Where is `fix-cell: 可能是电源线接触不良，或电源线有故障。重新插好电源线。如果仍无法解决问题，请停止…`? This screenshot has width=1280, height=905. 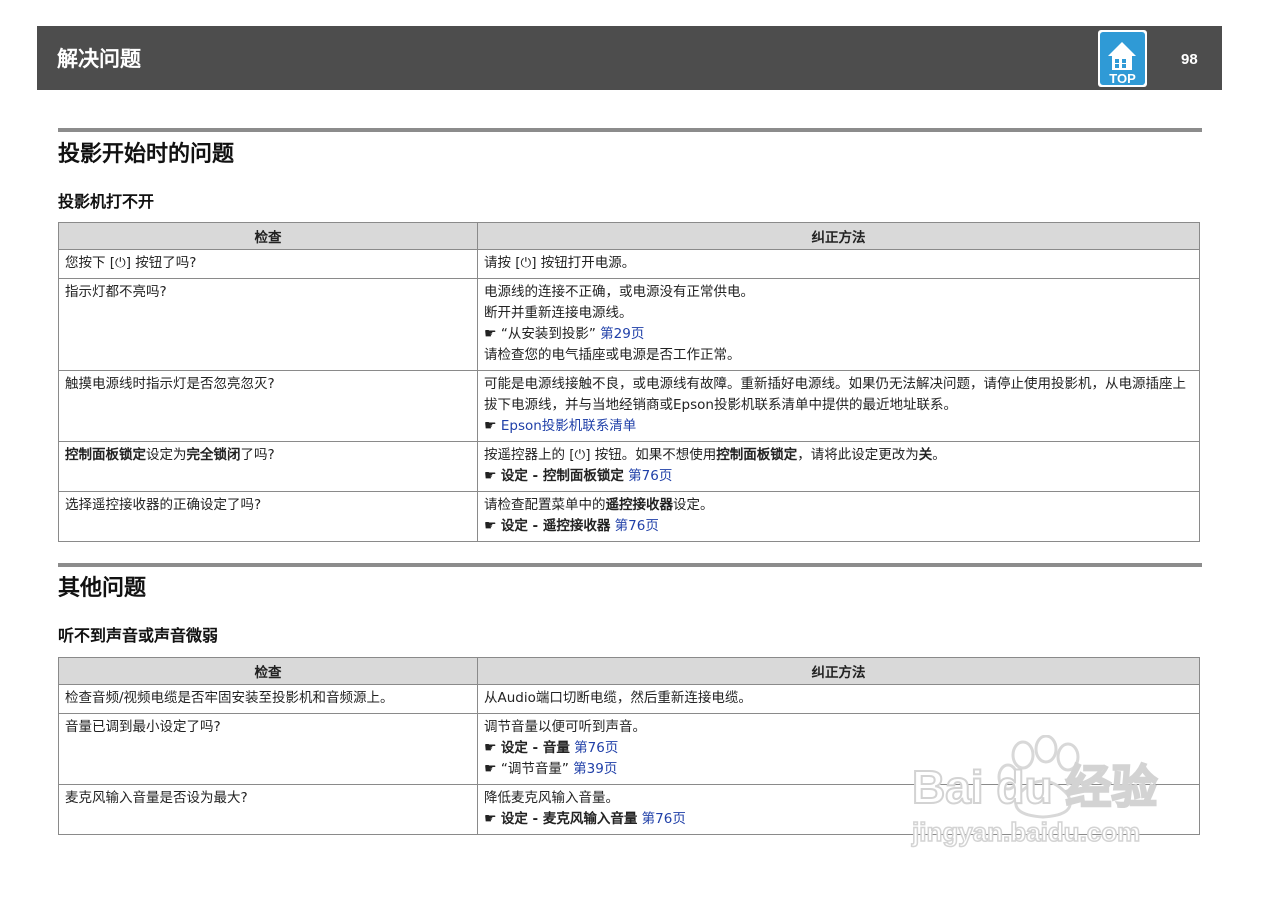 fix-cell: 可能是电源线接触不良，或电源线有故障。重新插好电源线。如果仍无法解决问题，请停止… is located at coordinates (838, 406).